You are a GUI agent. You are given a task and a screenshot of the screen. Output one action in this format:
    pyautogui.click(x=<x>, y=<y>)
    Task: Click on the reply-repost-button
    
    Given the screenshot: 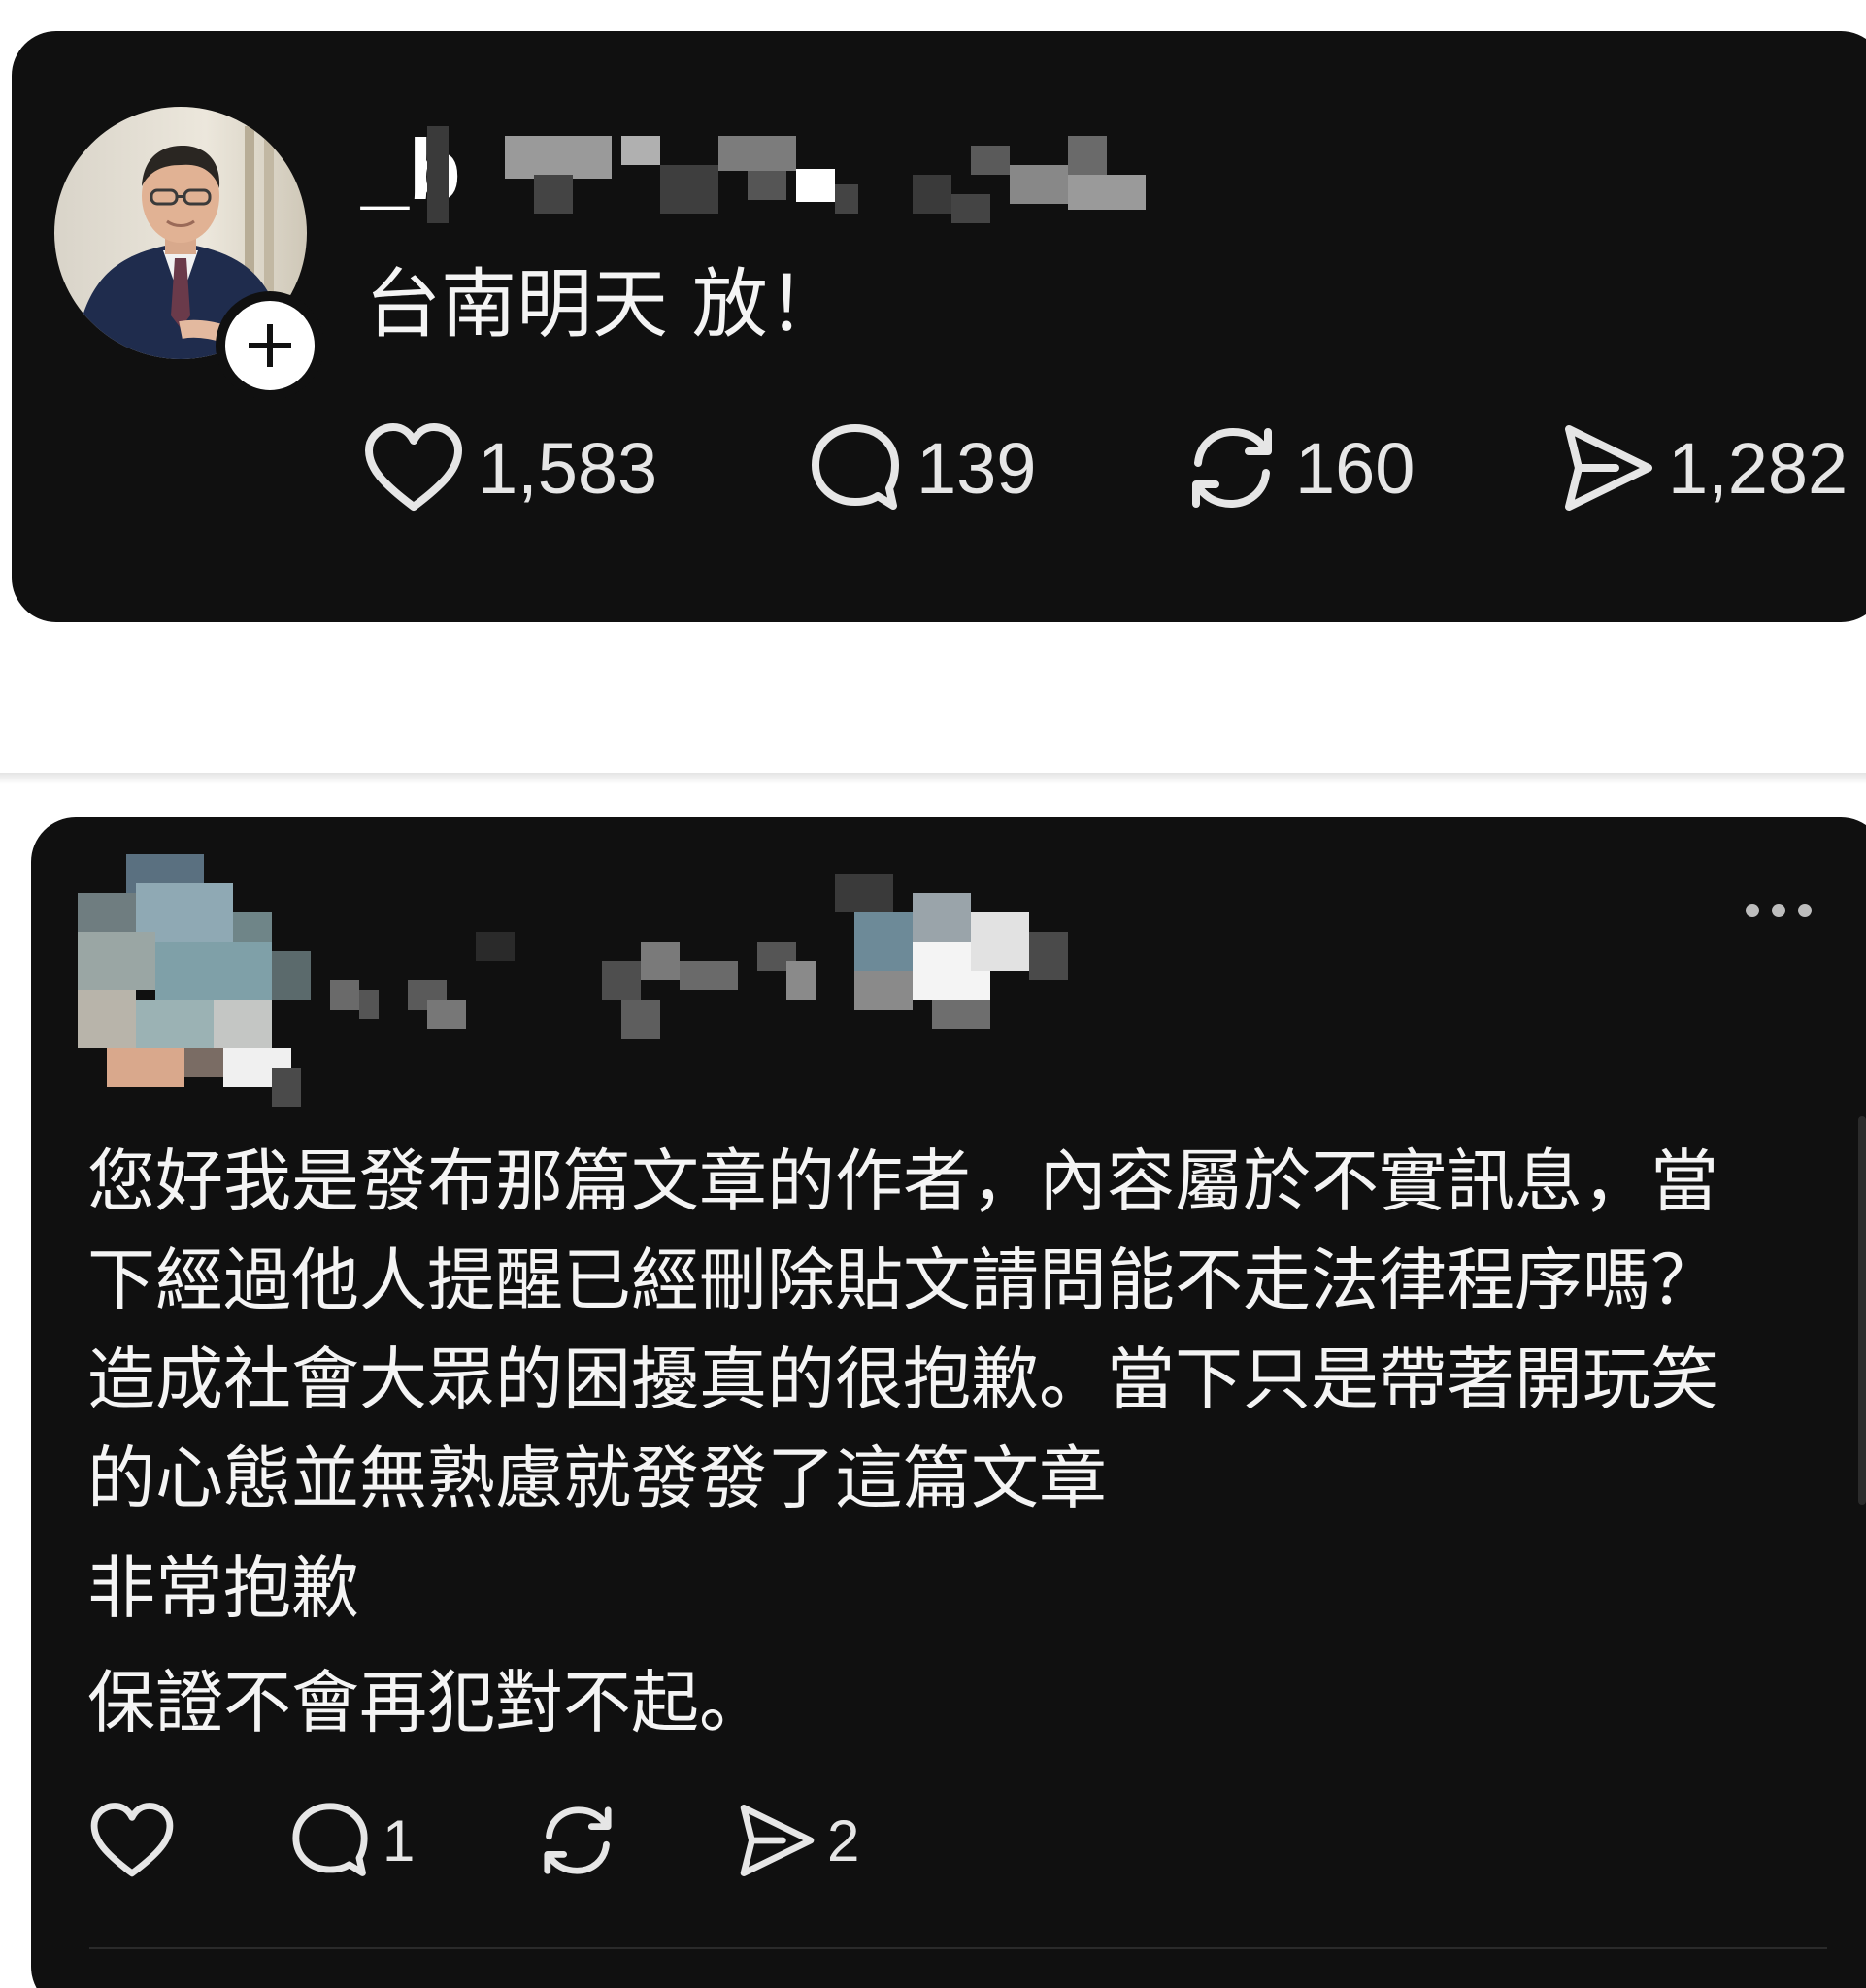 What is the action you would take?
    pyautogui.click(x=577, y=1840)
    